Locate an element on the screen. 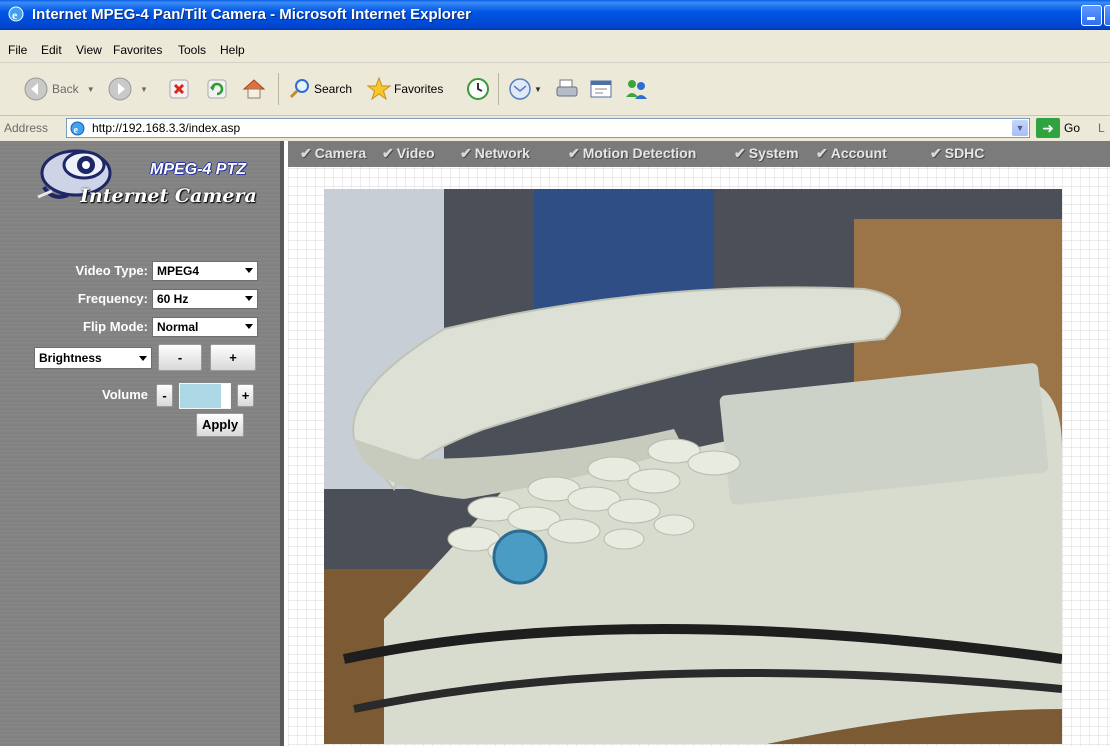  page-icon: e is located at coordinates (77, 128).